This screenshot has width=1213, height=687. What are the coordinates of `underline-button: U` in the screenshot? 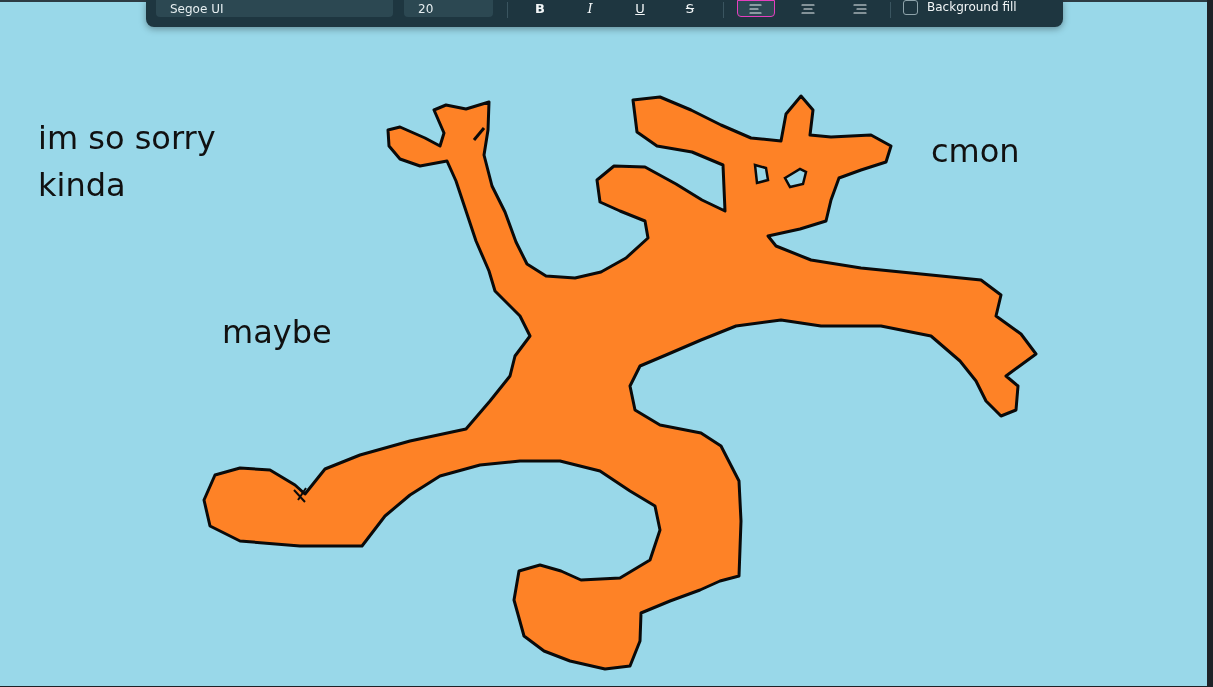 It's located at (640, 8).